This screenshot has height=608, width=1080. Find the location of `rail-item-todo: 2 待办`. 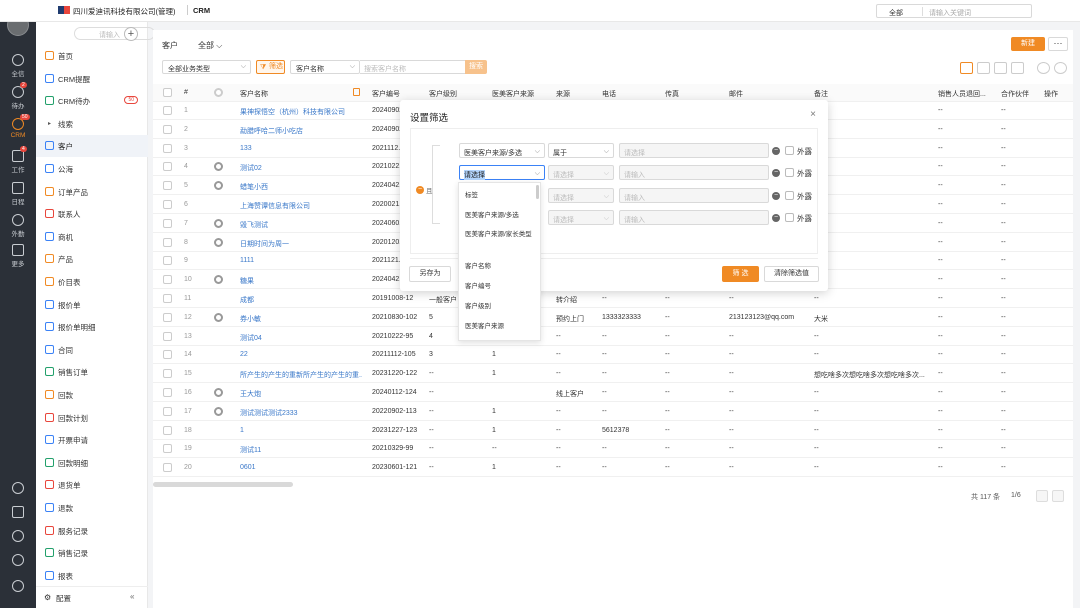

rail-item-todo: 2 待办 is located at coordinates (18, 96).